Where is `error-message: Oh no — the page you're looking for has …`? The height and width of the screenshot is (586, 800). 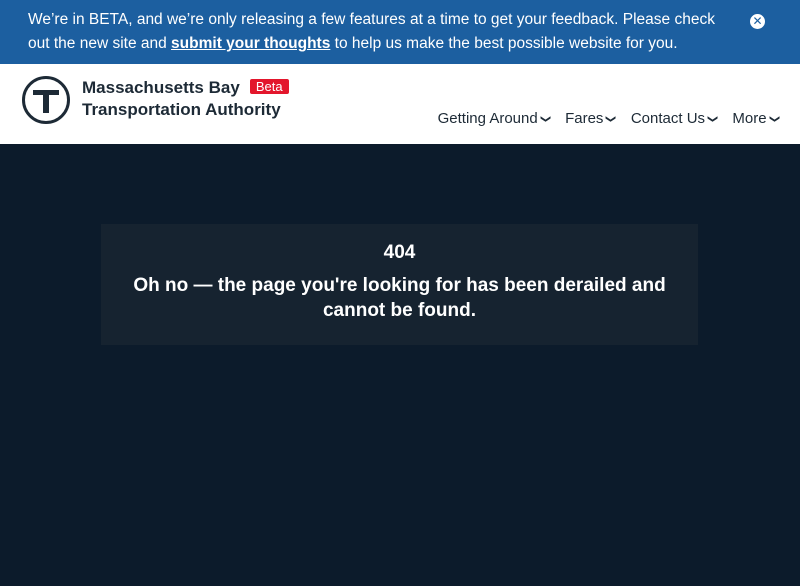 error-message: Oh no — the page you're looking for has … is located at coordinates (399, 298).